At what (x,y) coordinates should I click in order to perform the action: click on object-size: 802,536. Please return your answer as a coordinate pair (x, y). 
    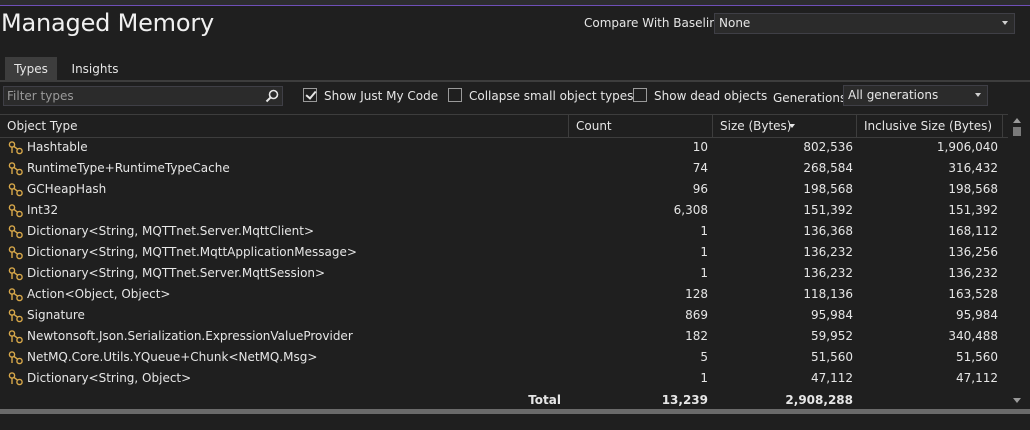
    Looking at the image, I should click on (828, 147).